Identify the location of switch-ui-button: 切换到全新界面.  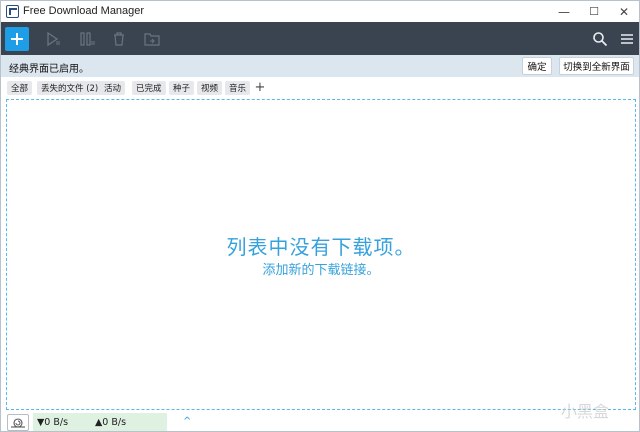
(596, 66).